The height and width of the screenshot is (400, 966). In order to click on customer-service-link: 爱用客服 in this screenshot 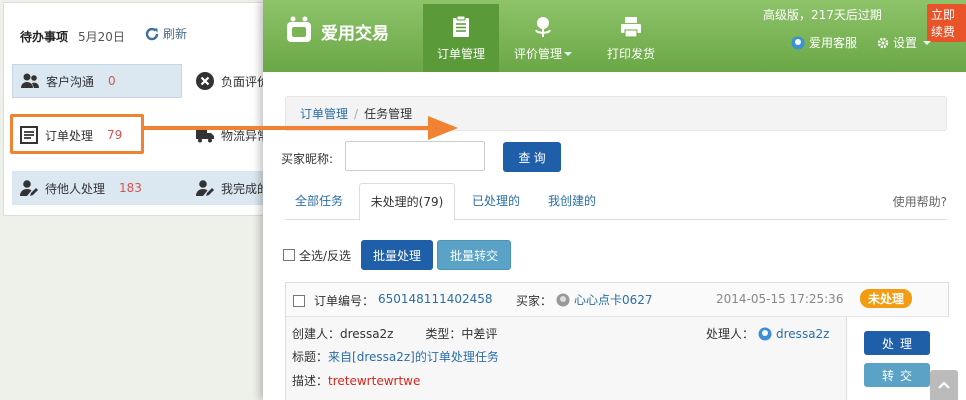, I will do `click(824, 42)`.